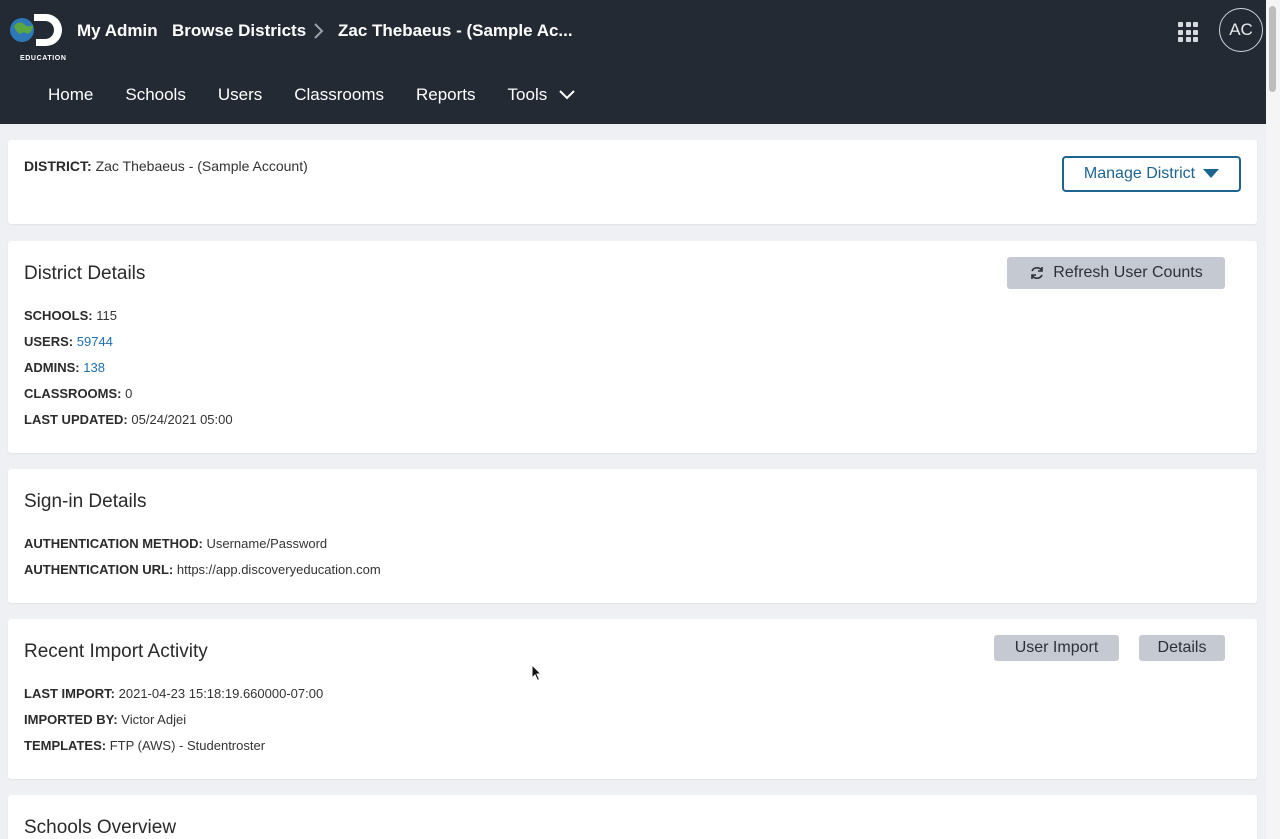 The height and width of the screenshot is (839, 1280). I want to click on users-count-link: 59744, so click(95, 341).